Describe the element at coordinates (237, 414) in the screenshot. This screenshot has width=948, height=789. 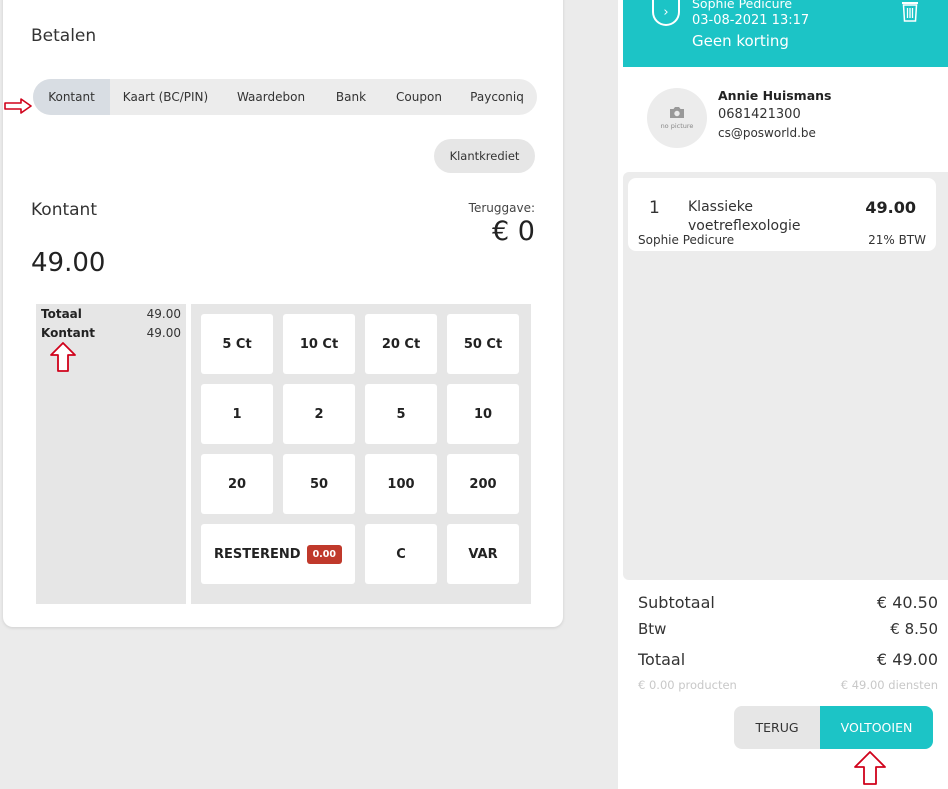
I see `key-1: 1` at that location.